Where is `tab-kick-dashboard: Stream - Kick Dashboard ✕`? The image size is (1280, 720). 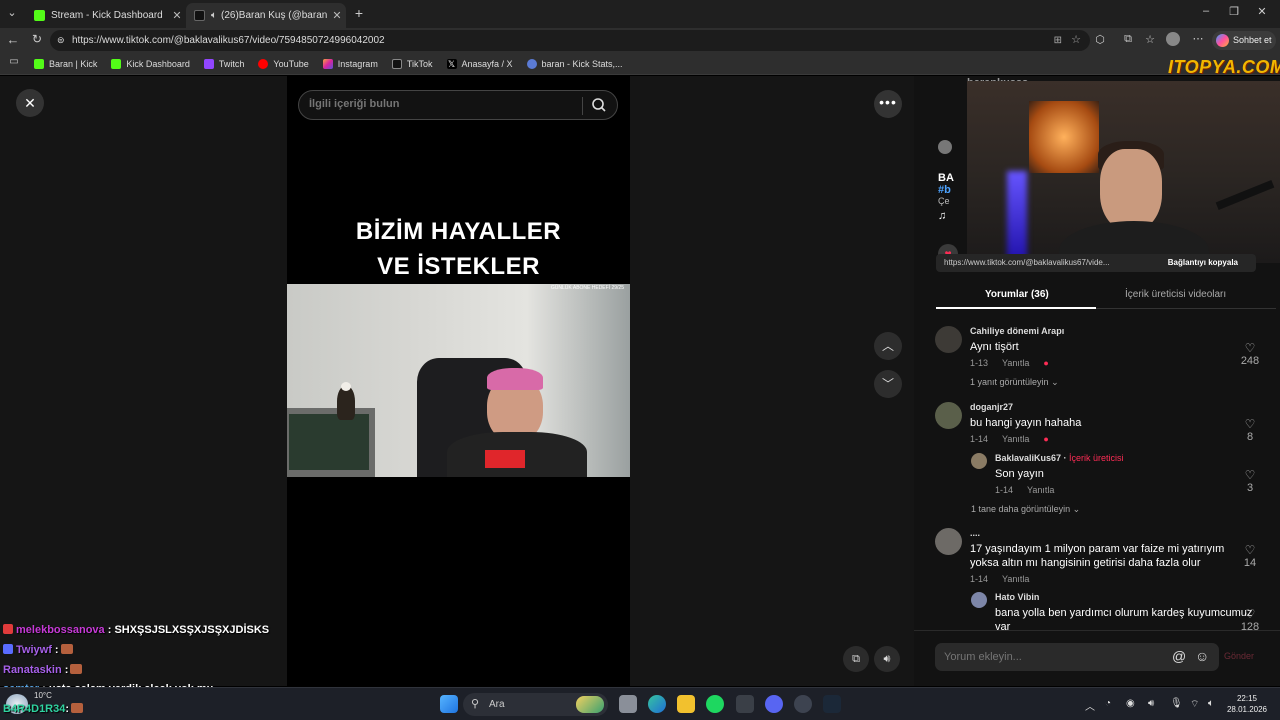
tab-kick-dashboard: Stream - Kick Dashboard ✕ is located at coordinates (106, 15).